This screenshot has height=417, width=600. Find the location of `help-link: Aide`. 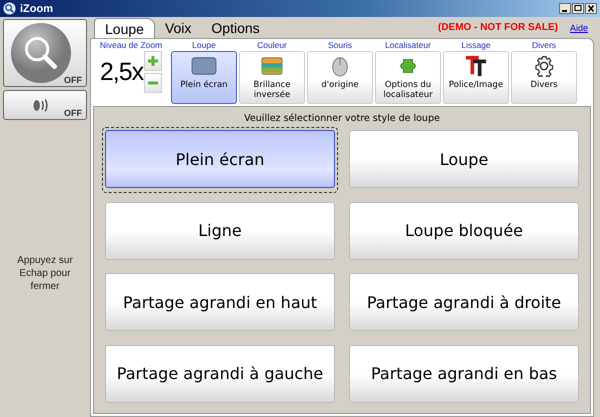

help-link: Aide is located at coordinates (579, 28).